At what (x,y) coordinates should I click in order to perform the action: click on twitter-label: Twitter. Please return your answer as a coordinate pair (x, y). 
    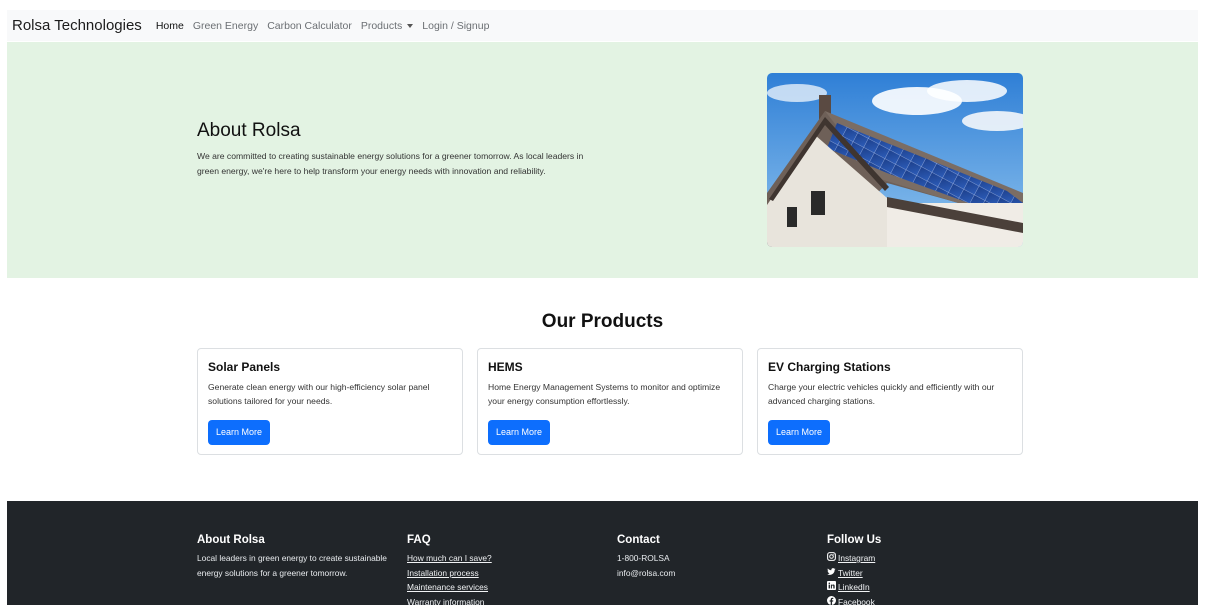
    Looking at the image, I should click on (850, 572).